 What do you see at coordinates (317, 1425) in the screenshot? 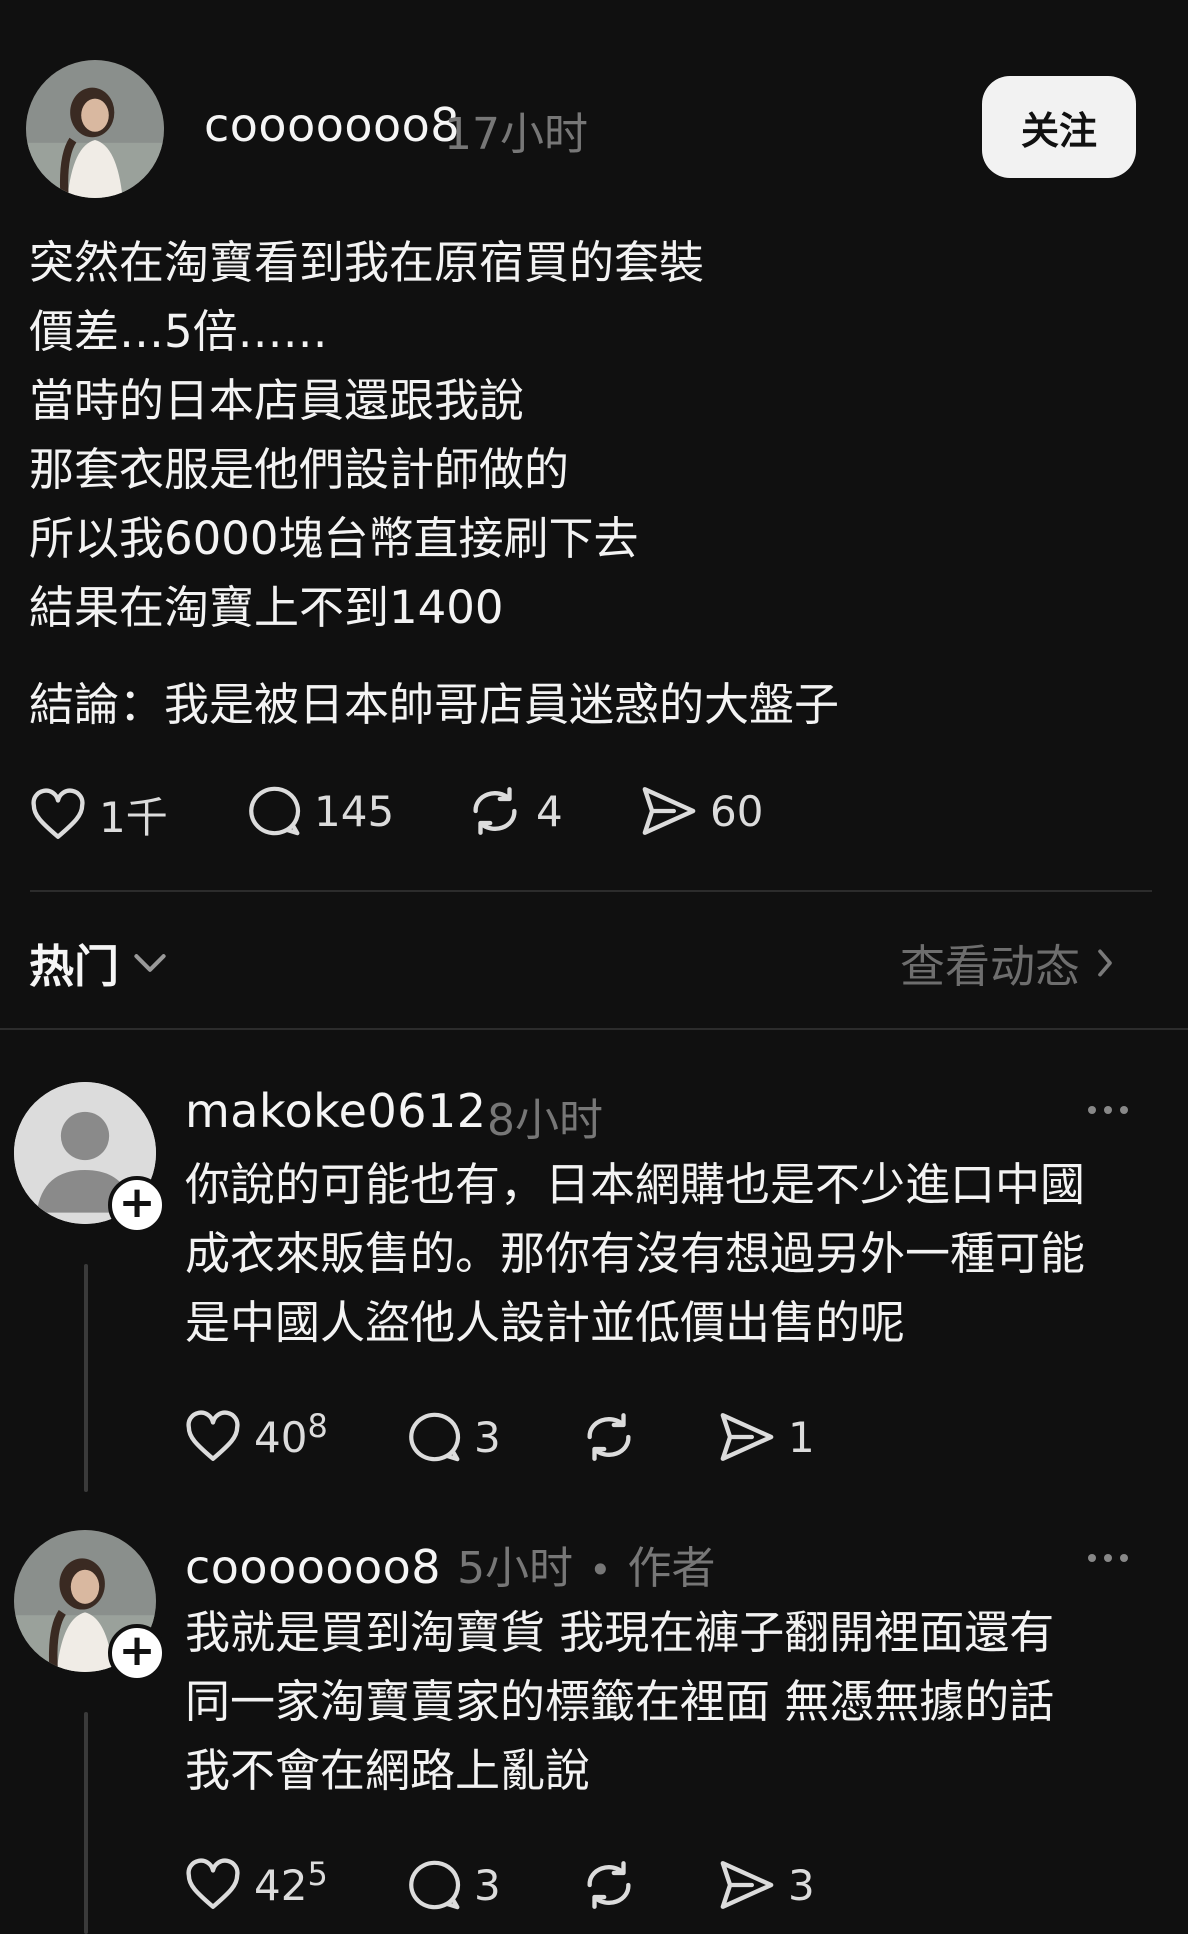
I see `like-count-rolling-digit: 8` at bounding box center [317, 1425].